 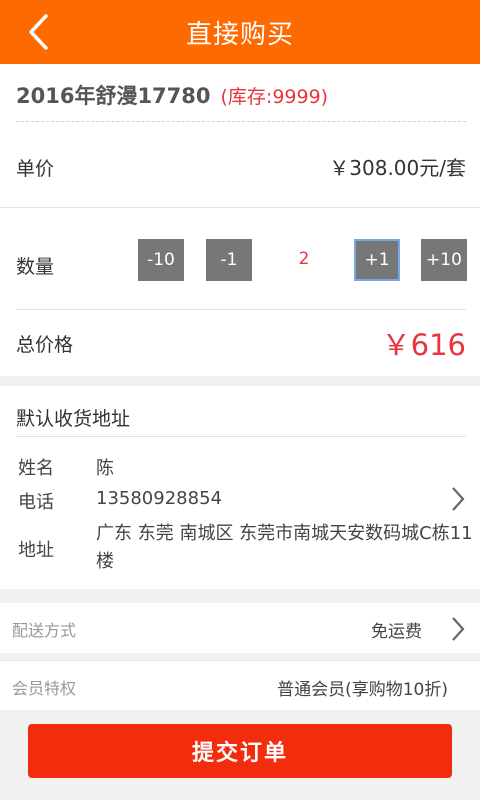 I want to click on member-privilege-label: 会员特权, so click(x=44, y=688).